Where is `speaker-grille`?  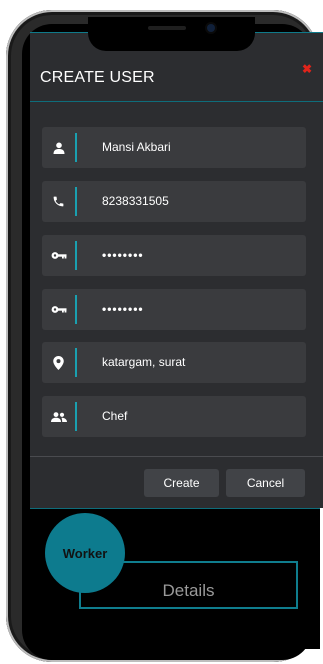 speaker-grille is located at coordinates (167, 28).